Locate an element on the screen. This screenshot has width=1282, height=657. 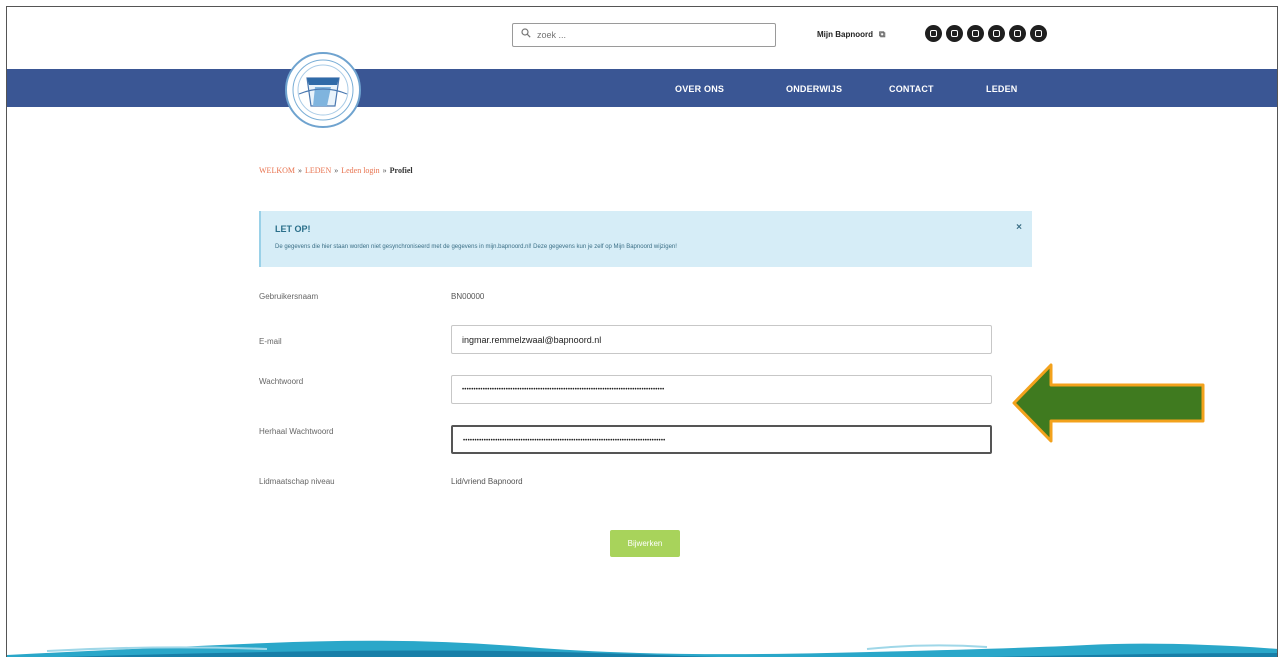
annotation-arrow-icon is located at coordinates (1108, 403).